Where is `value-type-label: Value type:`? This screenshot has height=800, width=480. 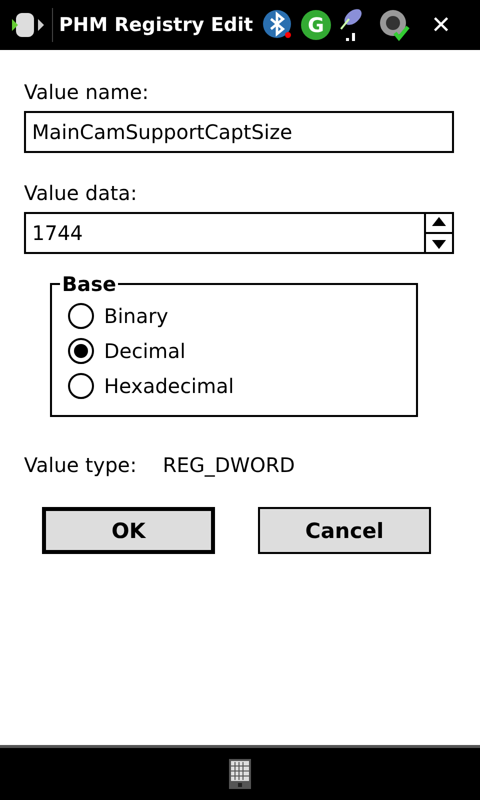
value-type-label: Value type: is located at coordinates (80, 465).